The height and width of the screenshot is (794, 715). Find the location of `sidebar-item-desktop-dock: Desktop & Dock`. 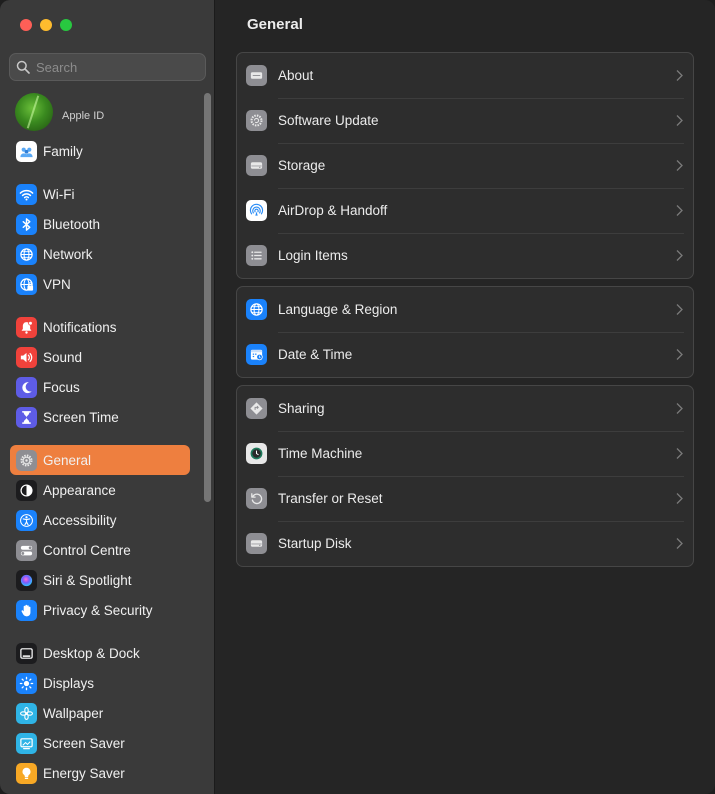

sidebar-item-desktop-dock: Desktop & Dock is located at coordinates (100, 653).